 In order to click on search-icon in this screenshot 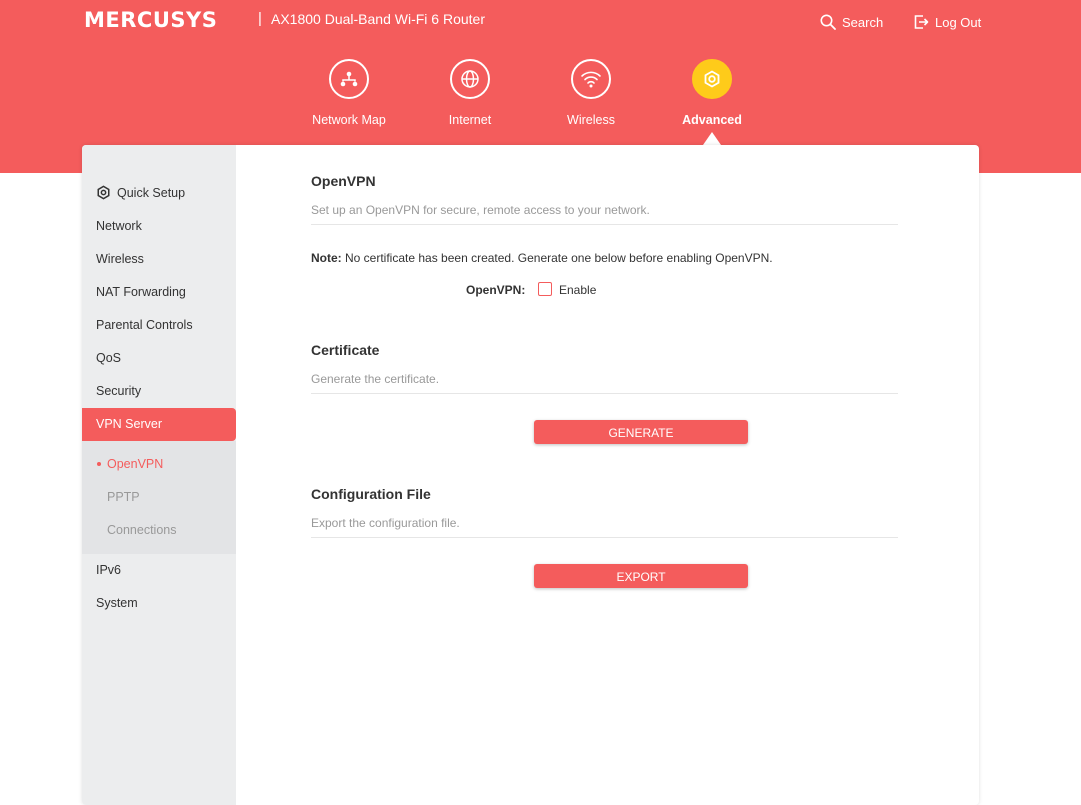, I will do `click(828, 22)`.